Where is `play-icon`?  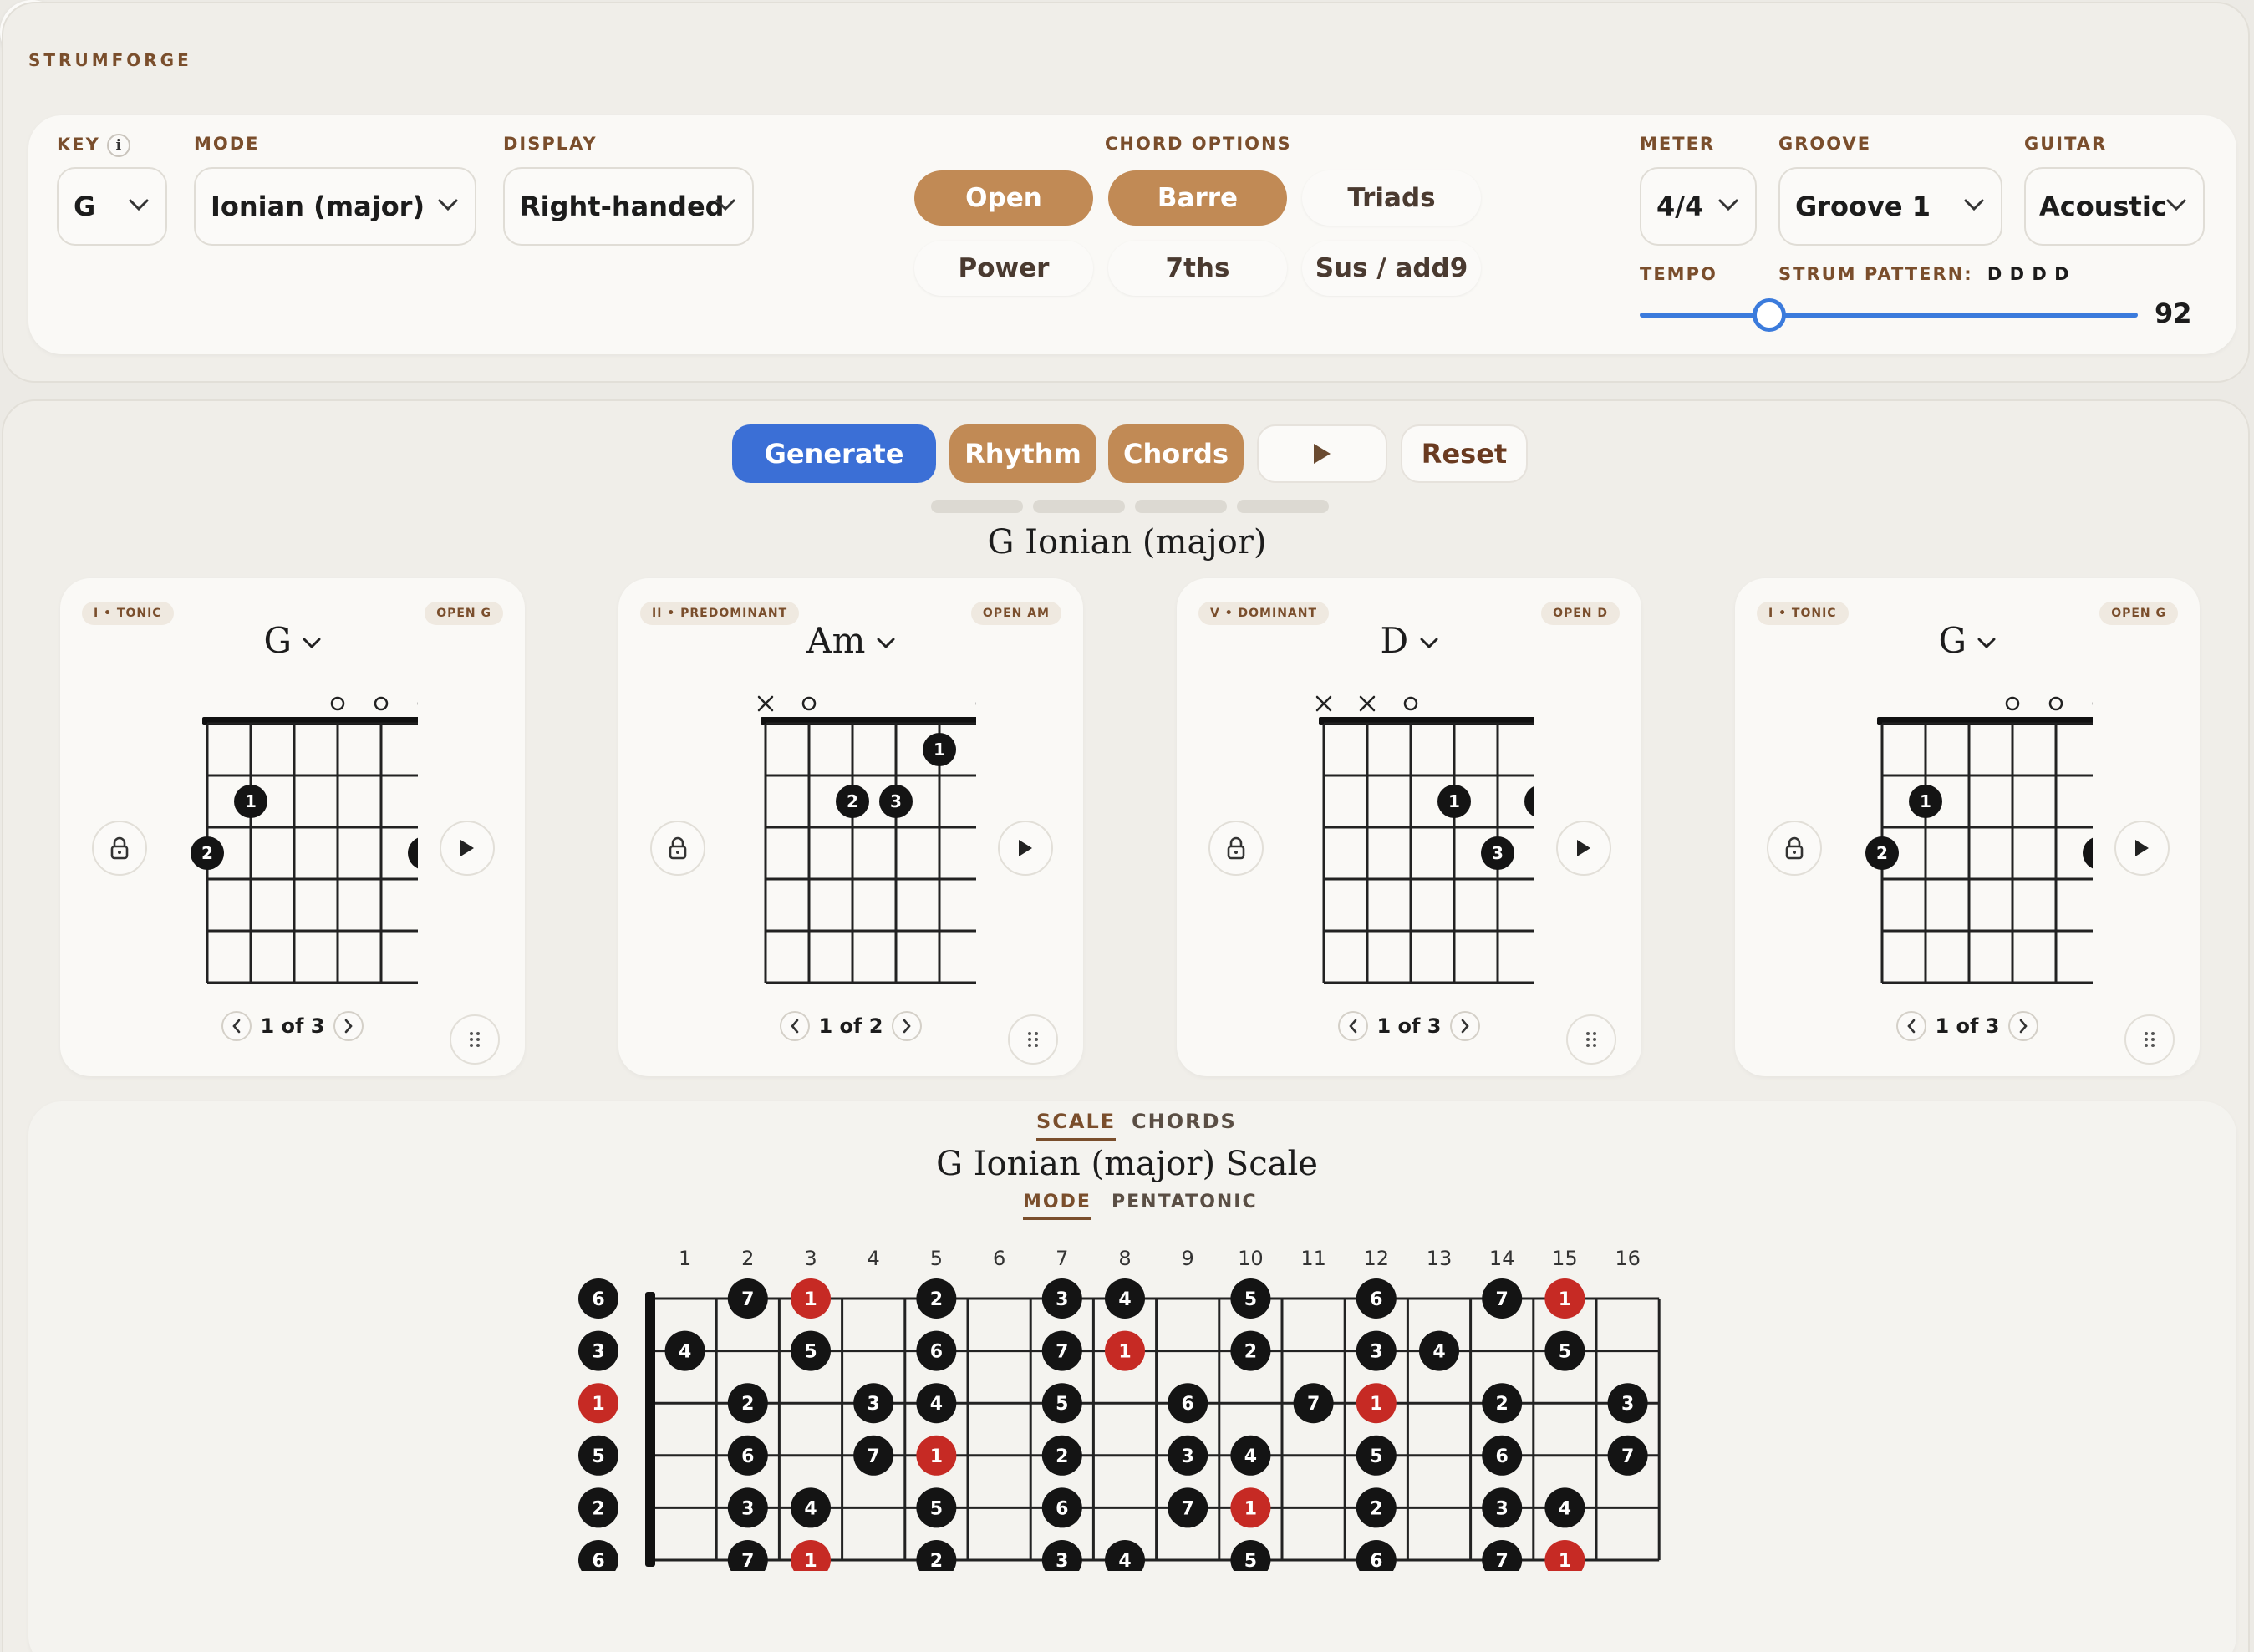 play-icon is located at coordinates (467, 848).